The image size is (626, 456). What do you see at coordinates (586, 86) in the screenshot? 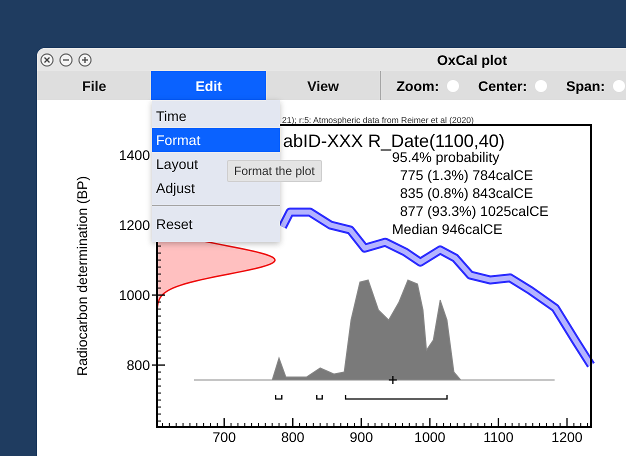
I see `option-label: Span:` at bounding box center [586, 86].